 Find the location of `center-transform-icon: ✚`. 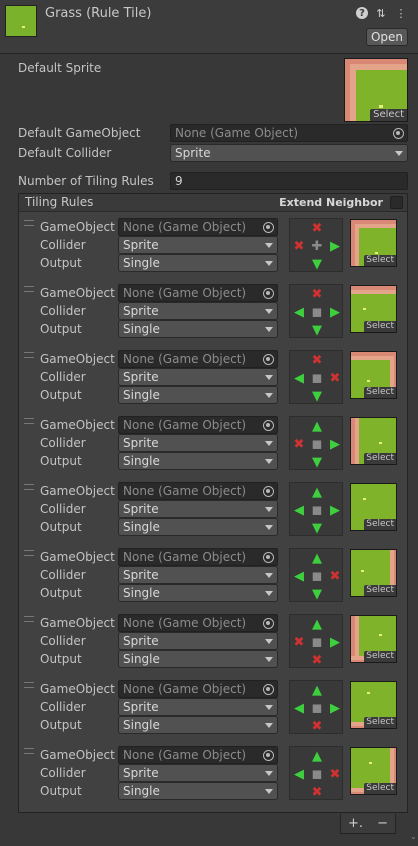

center-transform-icon: ✚ is located at coordinates (317, 246).